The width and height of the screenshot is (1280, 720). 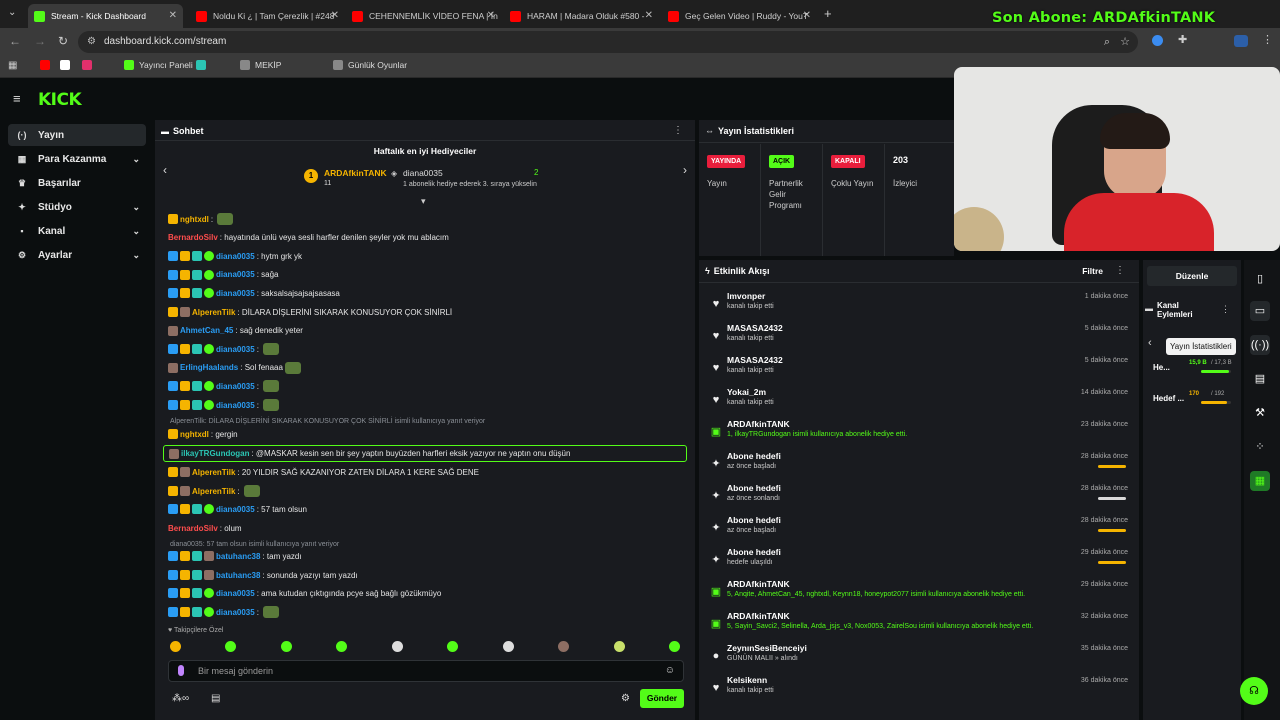 What do you see at coordinates (608, 42) in the screenshot?
I see `url-input: ⚙ dashboard.kick.com/stream ⌕ ☆` at bounding box center [608, 42].